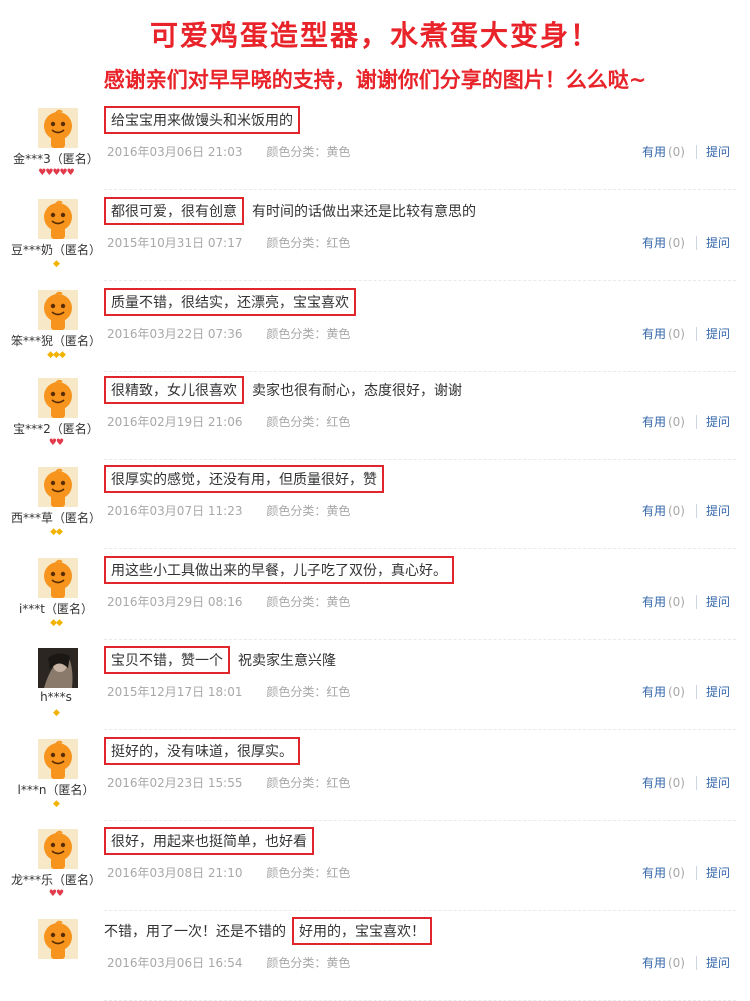 The height and width of the screenshot is (1001, 750). I want to click on review-date: 2016年03月08日 21:10, so click(175, 873).